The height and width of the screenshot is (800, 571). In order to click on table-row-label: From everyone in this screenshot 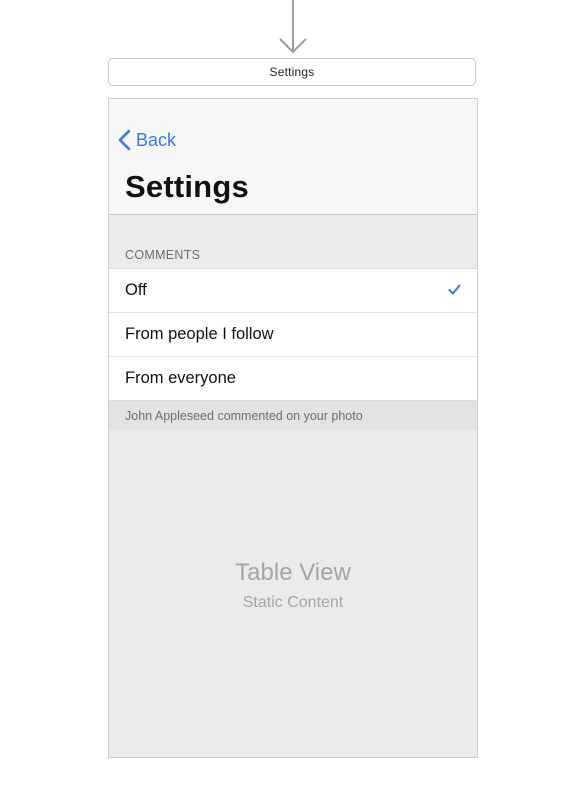, I will do `click(180, 378)`.